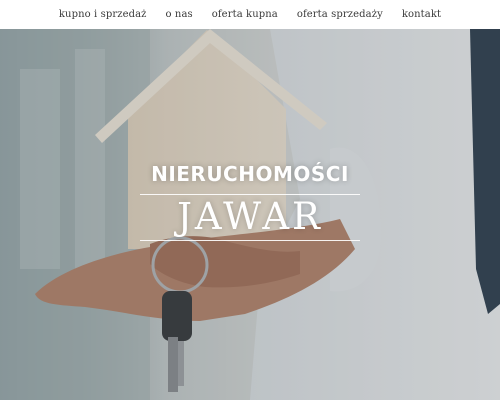 The width and height of the screenshot is (500, 400). What do you see at coordinates (340, 14) in the screenshot?
I see `nav-link-oferta-sprzedazy: oferta sprzedaży` at bounding box center [340, 14].